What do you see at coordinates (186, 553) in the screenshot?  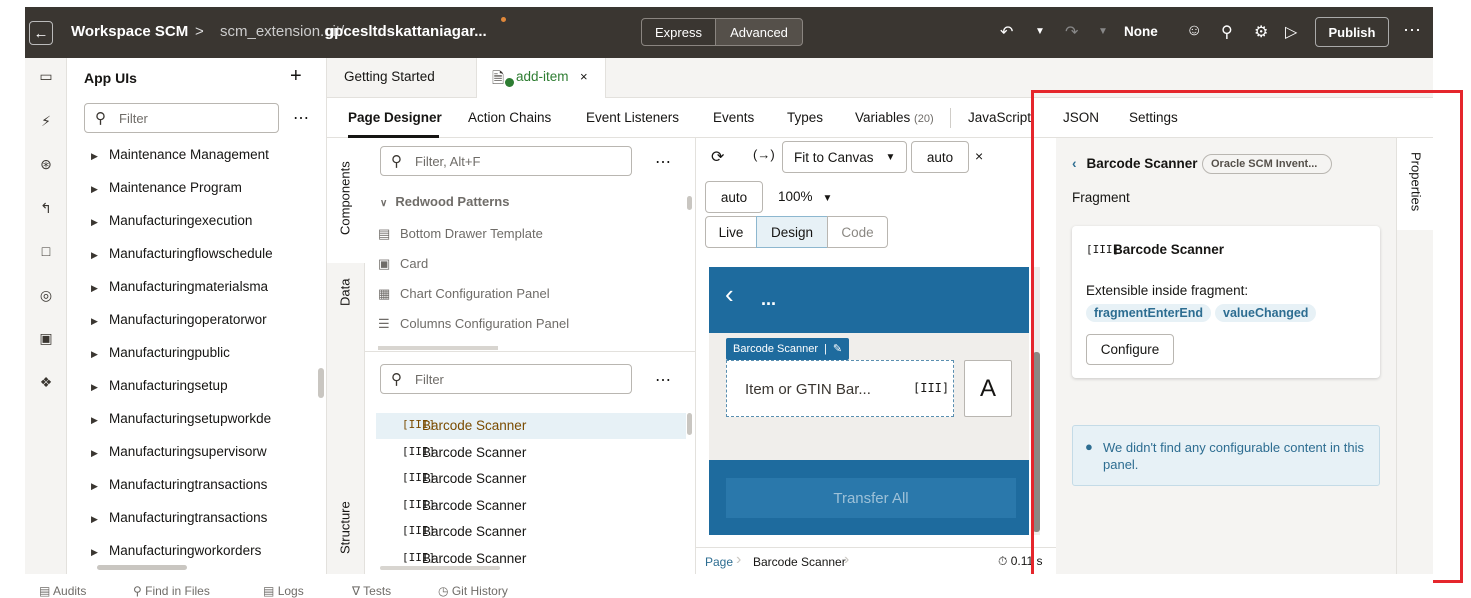 I see `list-item: ▶ Manufacturingworkorders` at bounding box center [186, 553].